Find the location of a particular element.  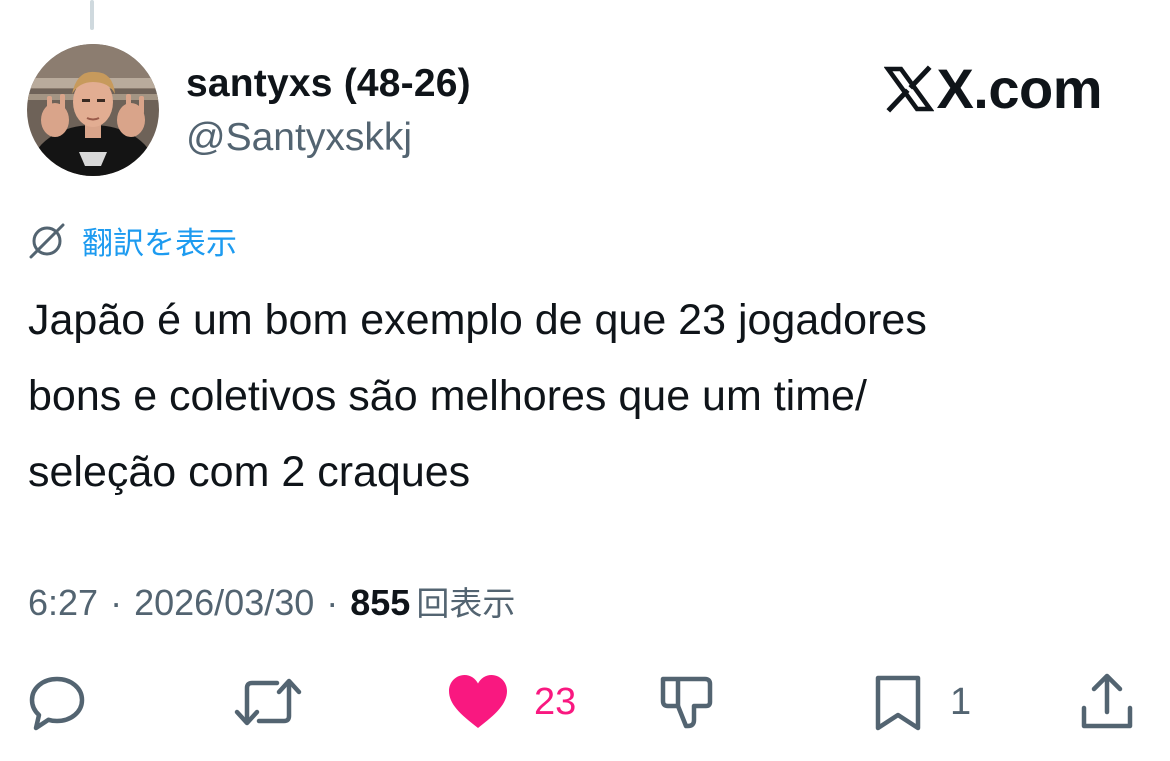

tweet-time: 6:27 is located at coordinates (63, 603).